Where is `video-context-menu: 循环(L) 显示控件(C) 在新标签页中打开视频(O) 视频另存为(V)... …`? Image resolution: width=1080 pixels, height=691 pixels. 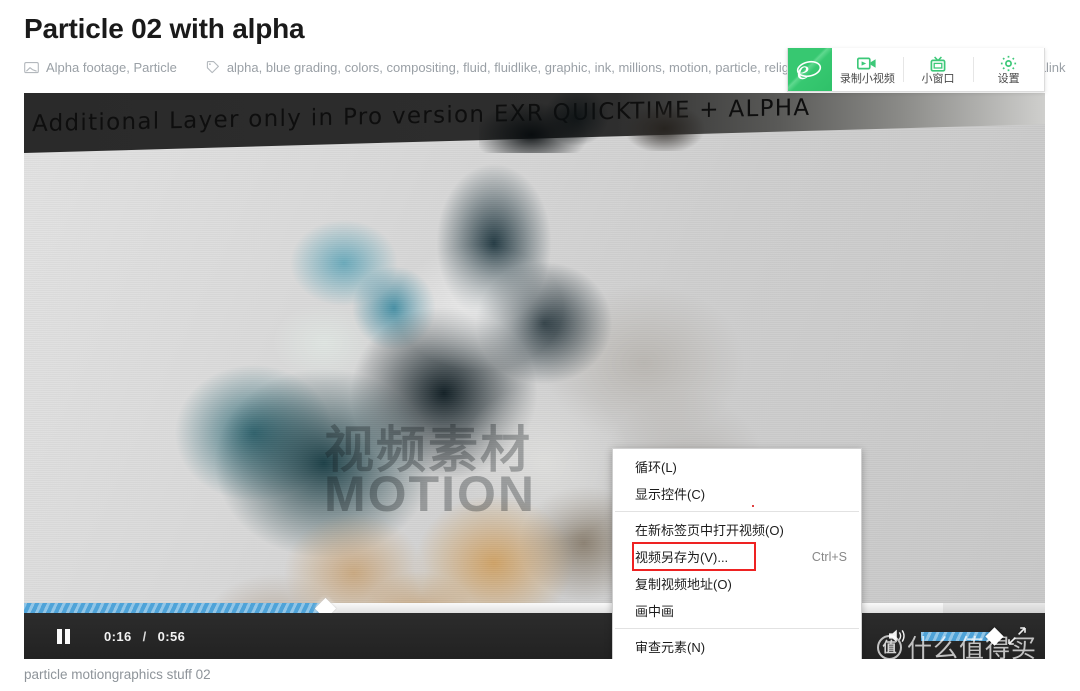
video-context-menu: 循环(L) 显示控件(C) 在新标签页中打开视频(O) 视频另存为(V)... … is located at coordinates (737, 553).